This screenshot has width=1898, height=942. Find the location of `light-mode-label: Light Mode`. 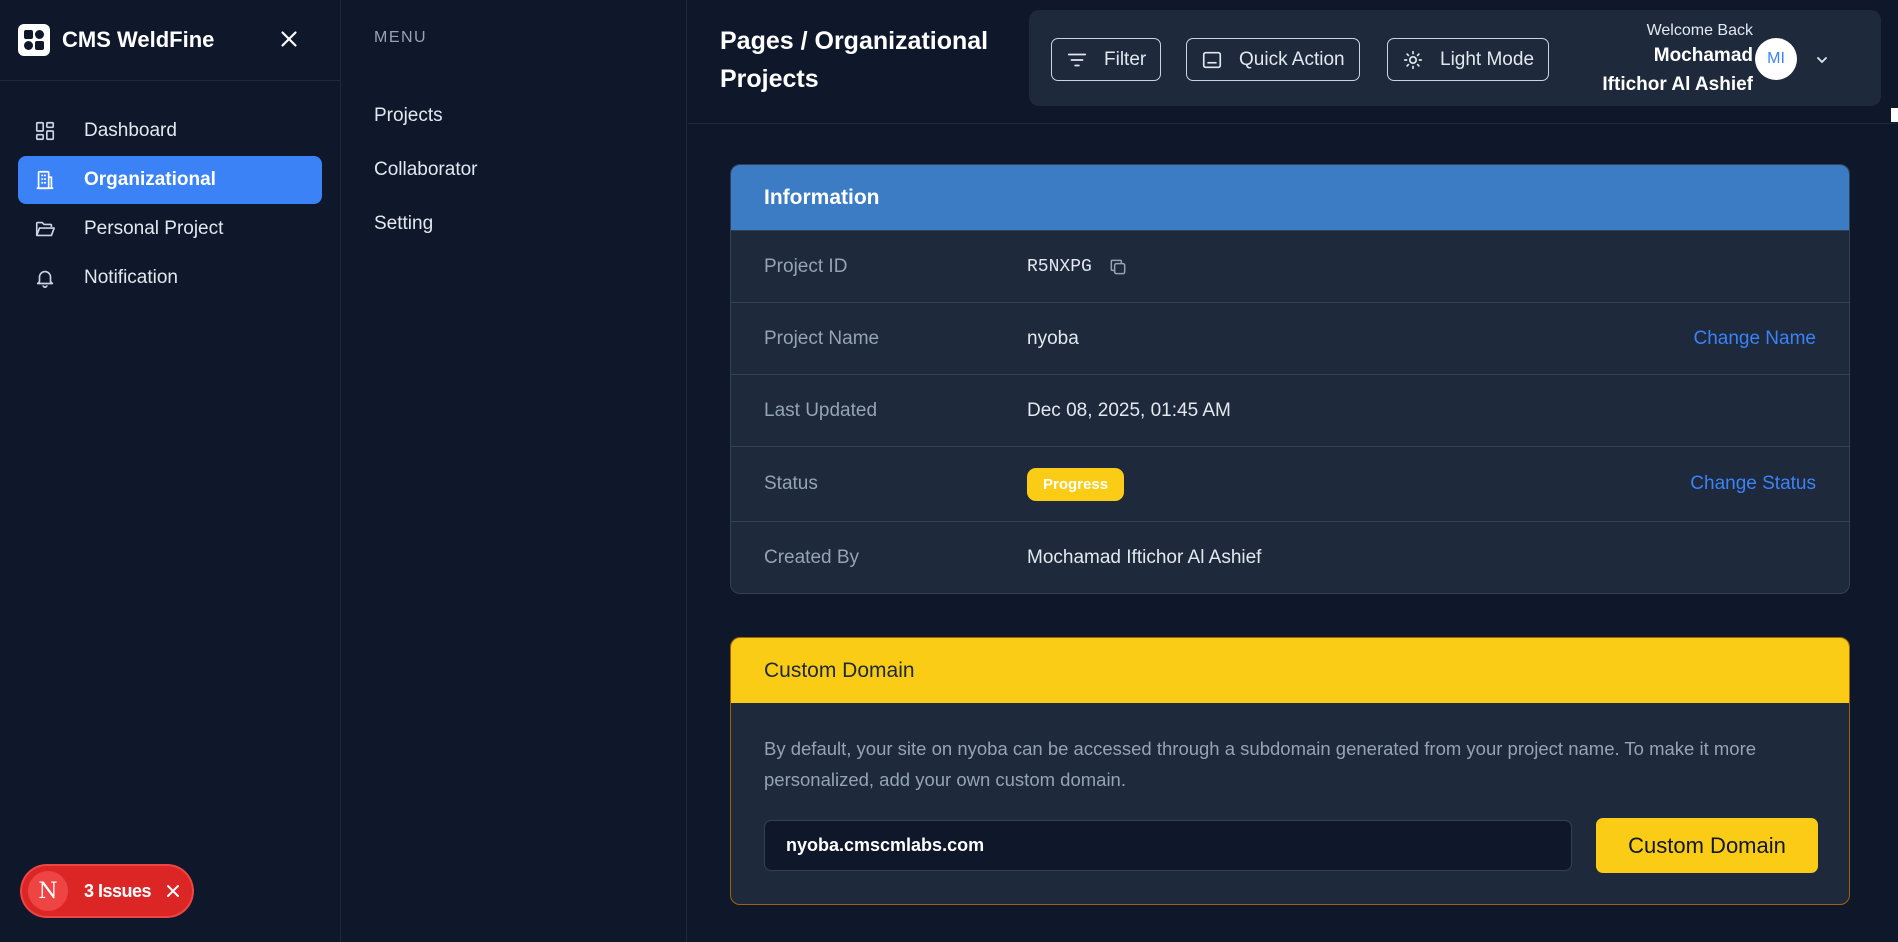

light-mode-label: Light Mode is located at coordinates (1487, 59).